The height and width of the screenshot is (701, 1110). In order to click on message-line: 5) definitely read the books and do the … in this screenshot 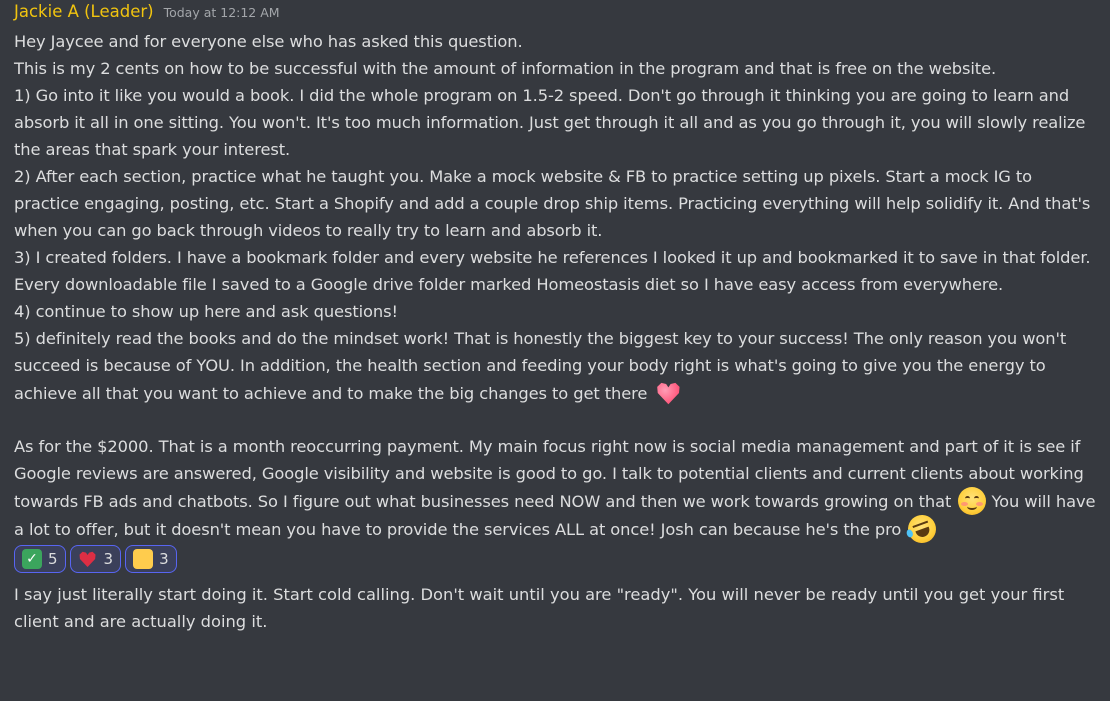, I will do `click(555, 366)`.